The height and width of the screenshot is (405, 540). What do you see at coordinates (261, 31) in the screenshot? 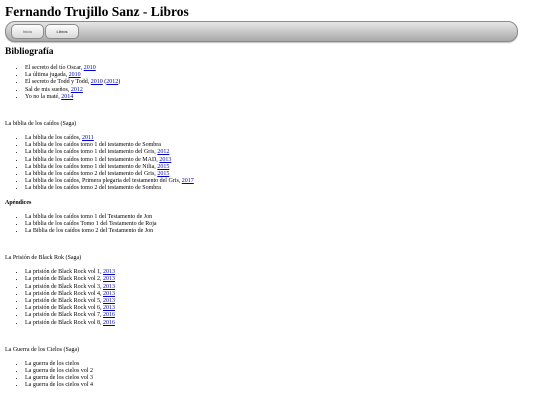
I see `navbar: Inicio Libros` at bounding box center [261, 31].